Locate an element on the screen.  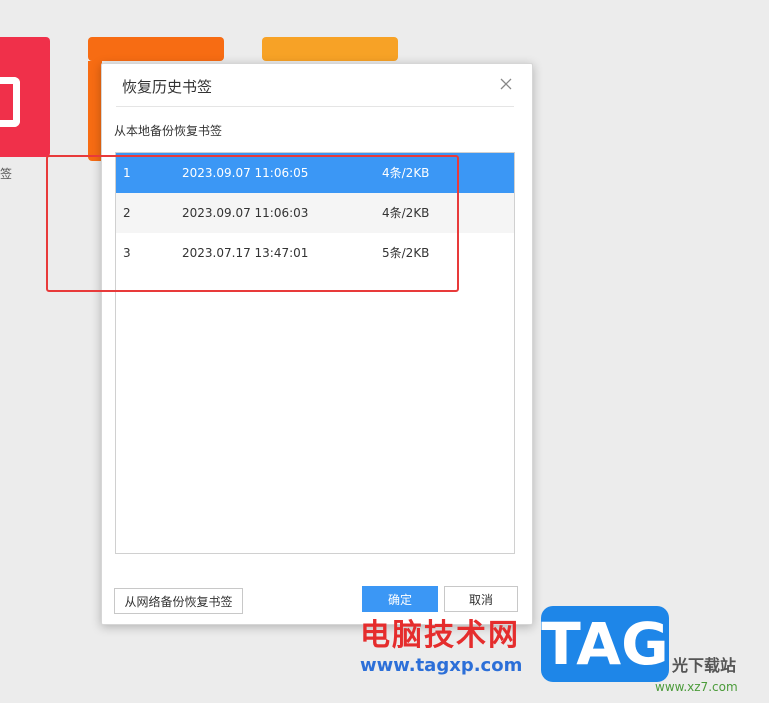
backup-index: 1 is located at coordinates (127, 173).